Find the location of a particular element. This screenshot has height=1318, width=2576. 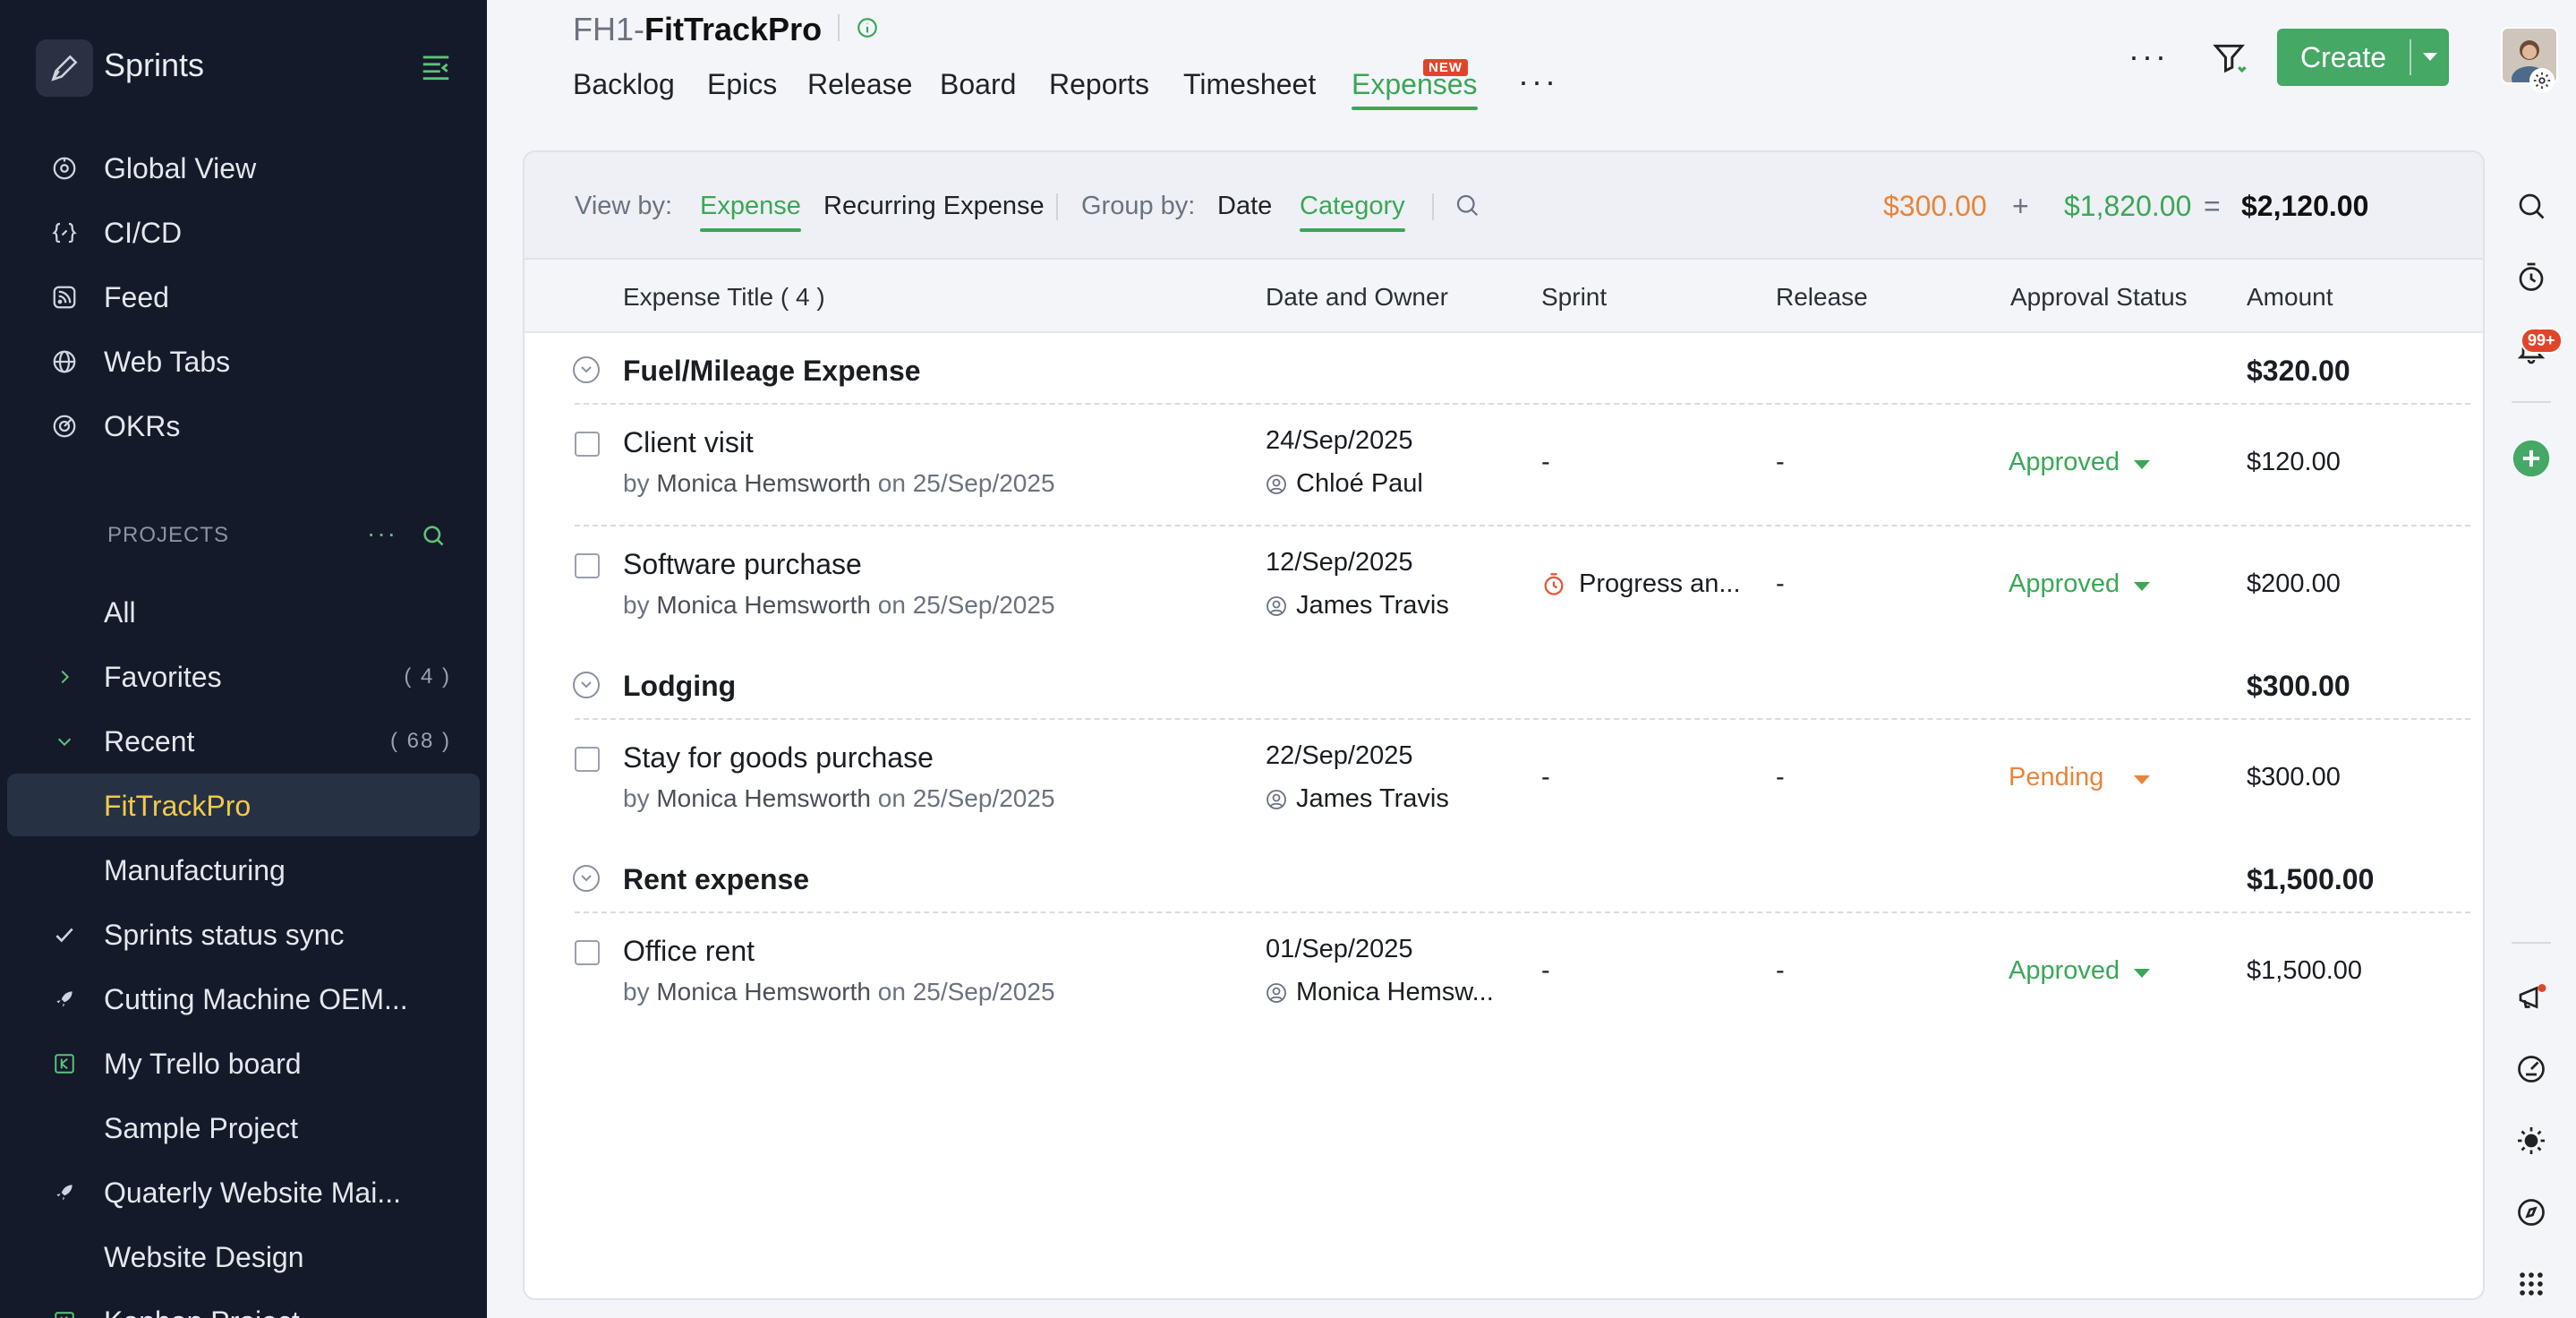

expense-date: 12/Sep/2025 is located at coordinates (1339, 562).